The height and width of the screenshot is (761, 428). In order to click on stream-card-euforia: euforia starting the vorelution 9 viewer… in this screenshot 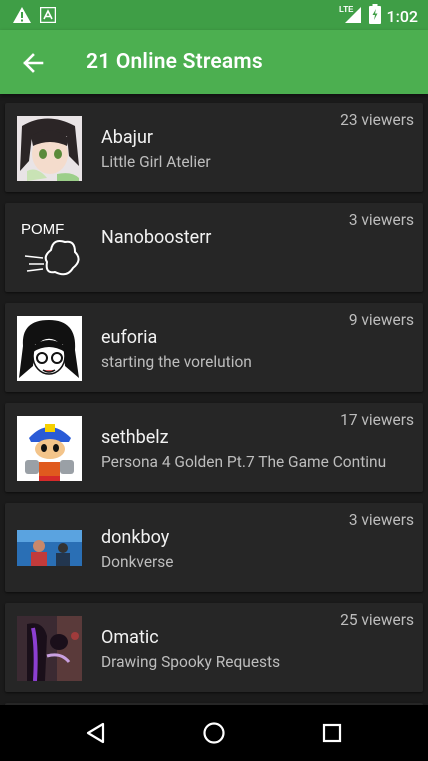, I will do `click(214, 347)`.